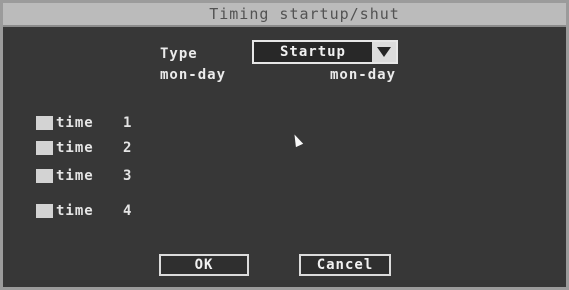 The image size is (569, 290). I want to click on type-label: Type, so click(179, 54).